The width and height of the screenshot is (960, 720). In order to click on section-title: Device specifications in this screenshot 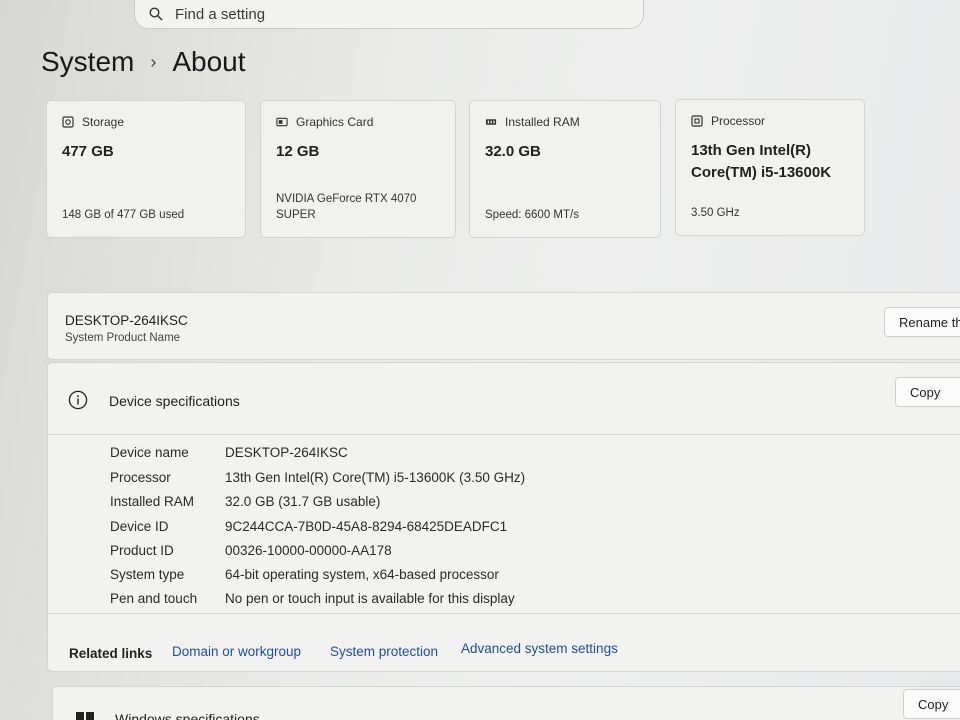, I will do `click(174, 401)`.